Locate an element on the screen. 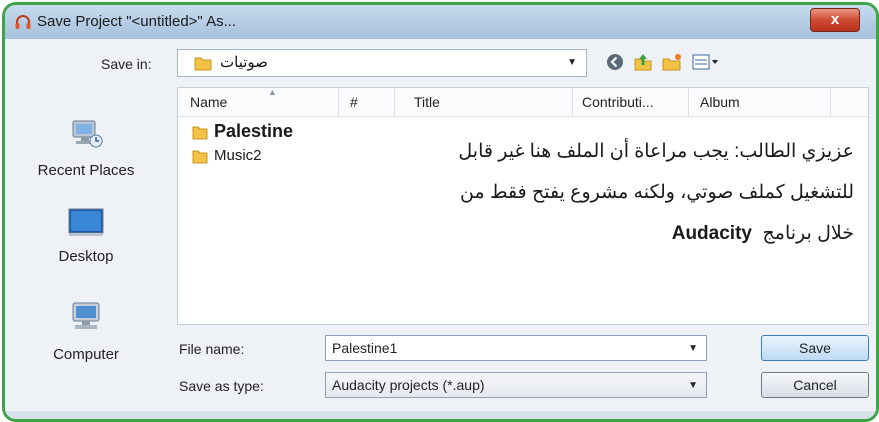  column-number: # is located at coordinates (354, 102).